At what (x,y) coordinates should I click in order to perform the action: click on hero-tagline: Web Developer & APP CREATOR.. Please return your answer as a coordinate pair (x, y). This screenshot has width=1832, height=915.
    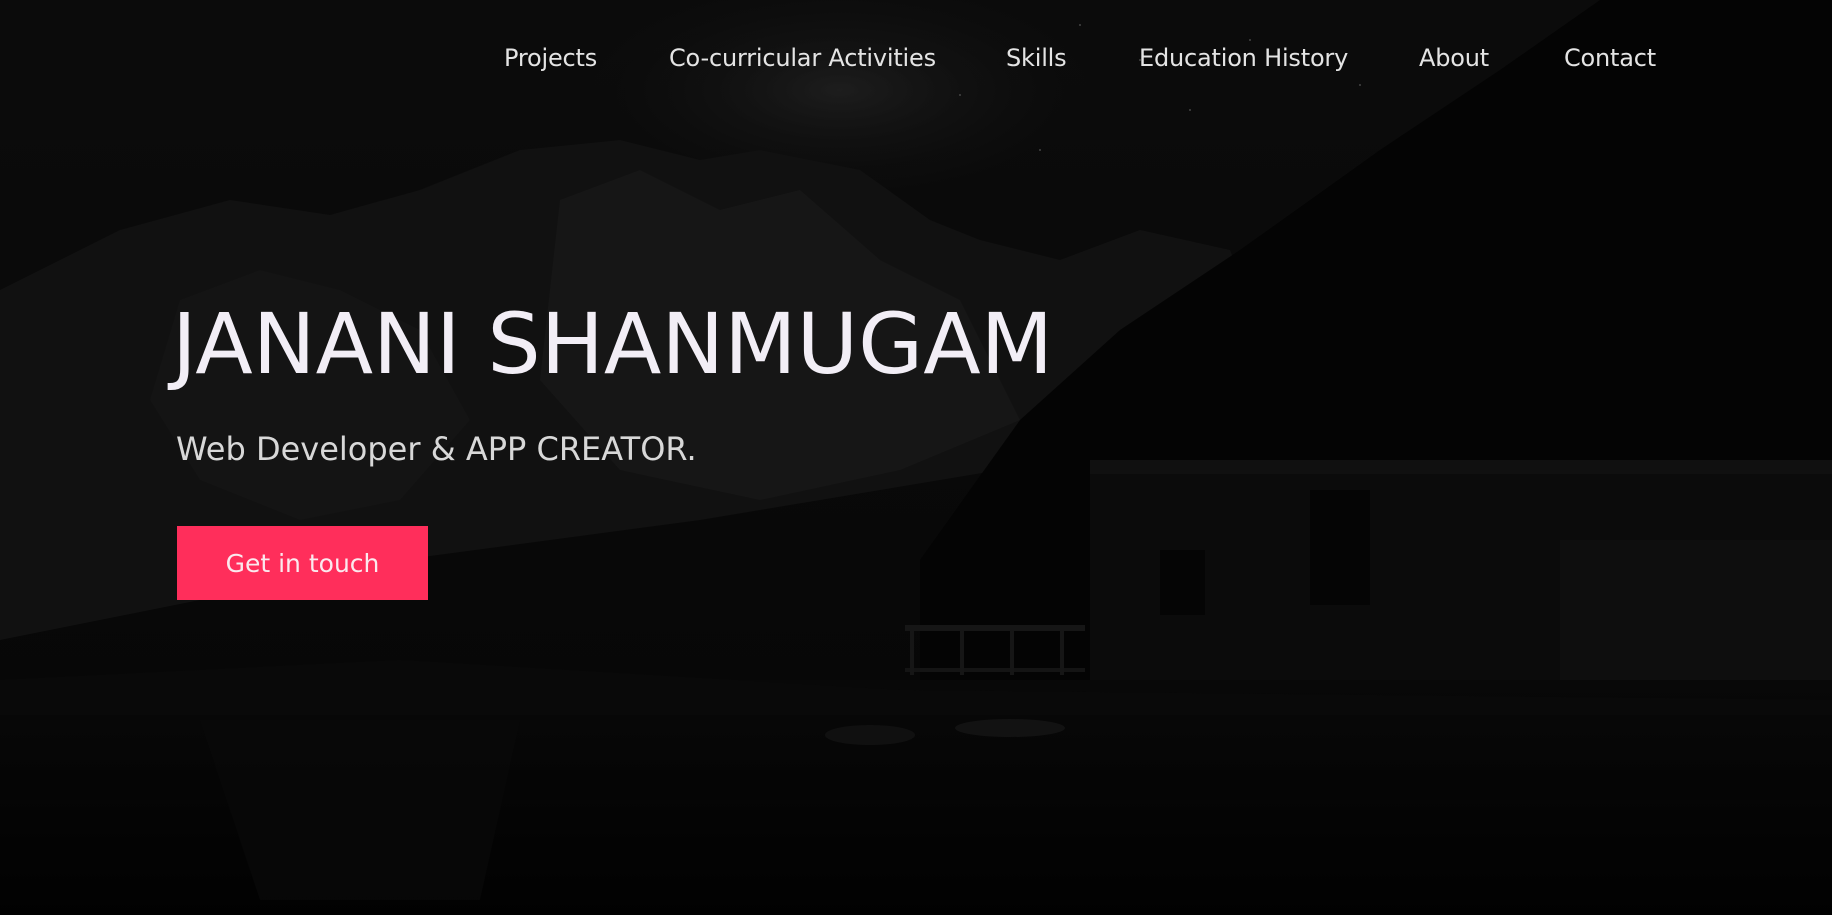
    Looking at the image, I should click on (436, 449).